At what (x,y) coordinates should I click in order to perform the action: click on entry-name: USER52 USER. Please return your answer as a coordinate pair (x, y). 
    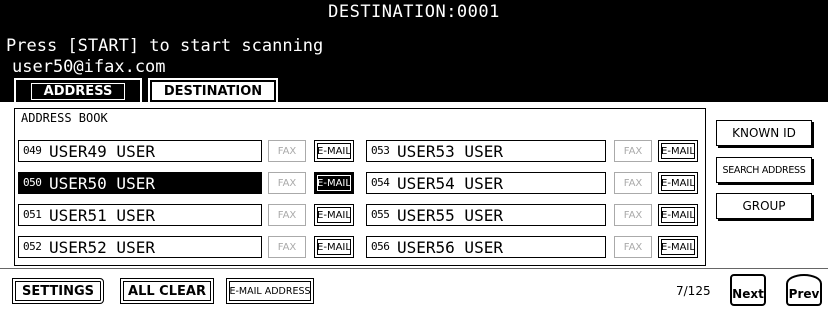
    Looking at the image, I should click on (102, 247).